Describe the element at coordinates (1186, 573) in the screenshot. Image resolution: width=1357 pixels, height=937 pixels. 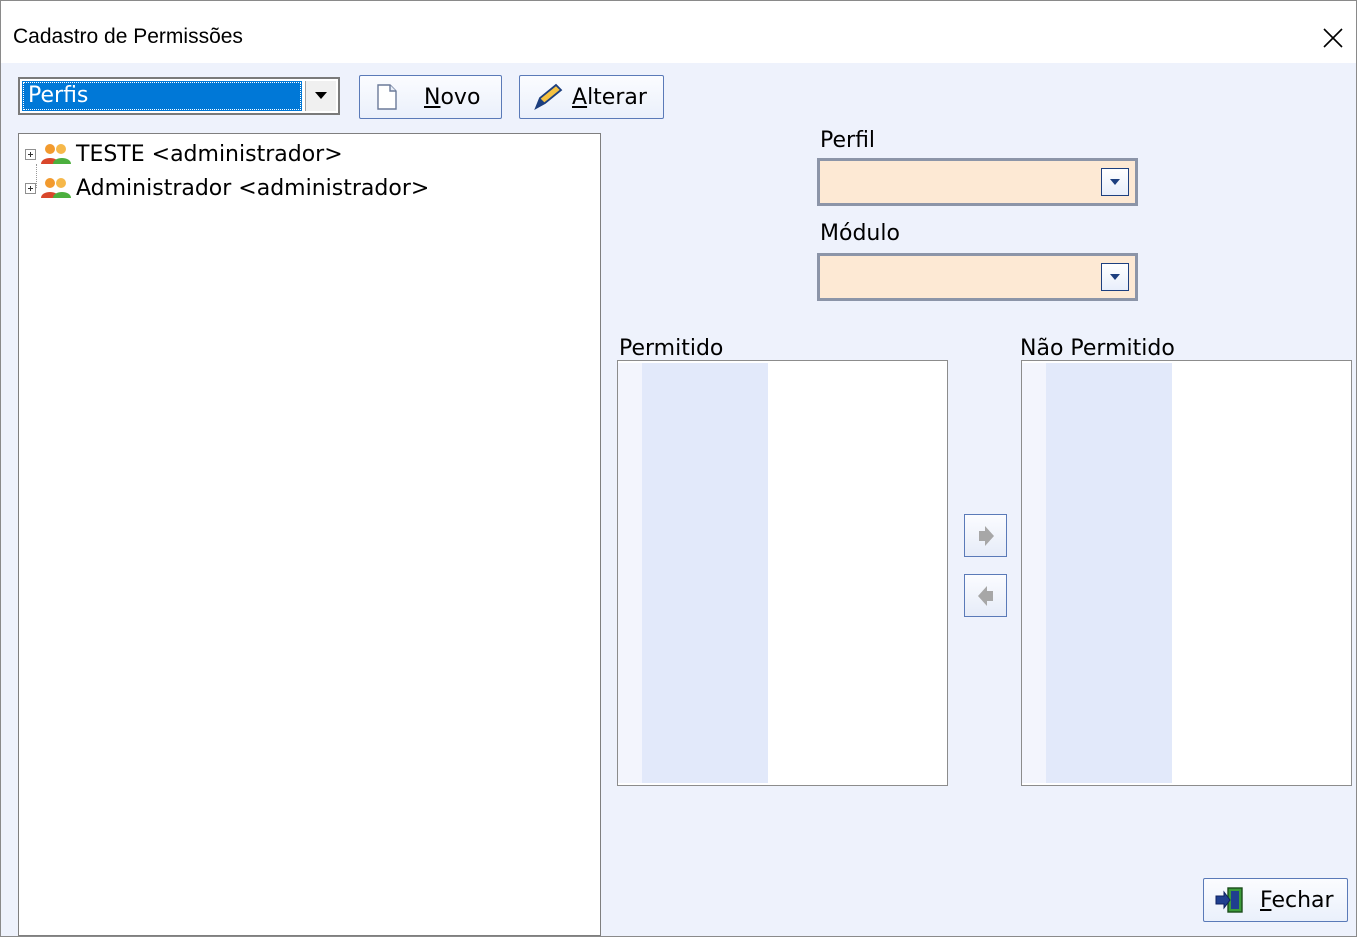
I see `nao-permitido-list` at that location.